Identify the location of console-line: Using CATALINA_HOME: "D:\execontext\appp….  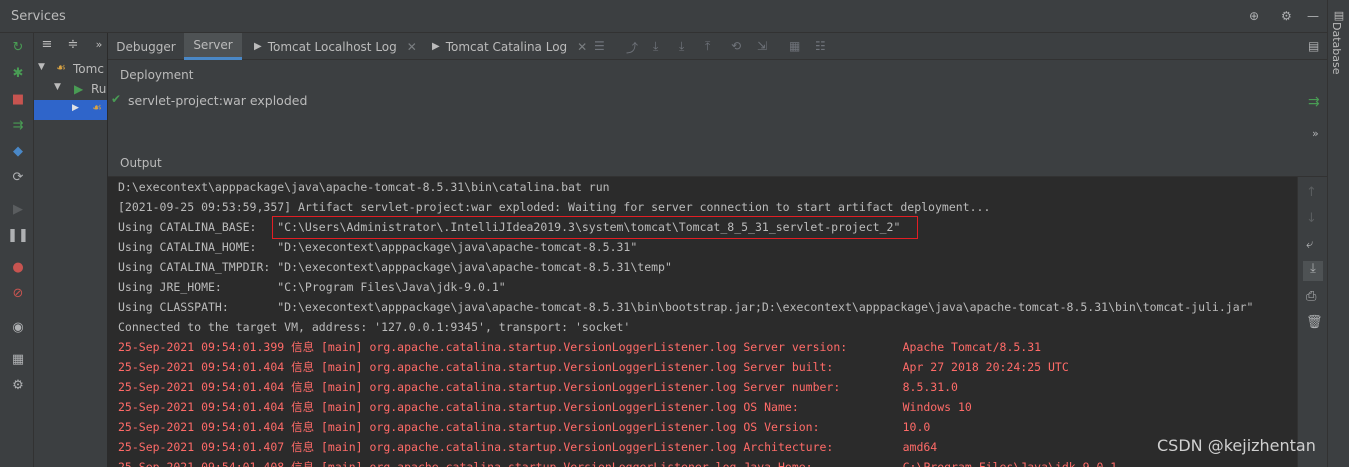
(378, 247).